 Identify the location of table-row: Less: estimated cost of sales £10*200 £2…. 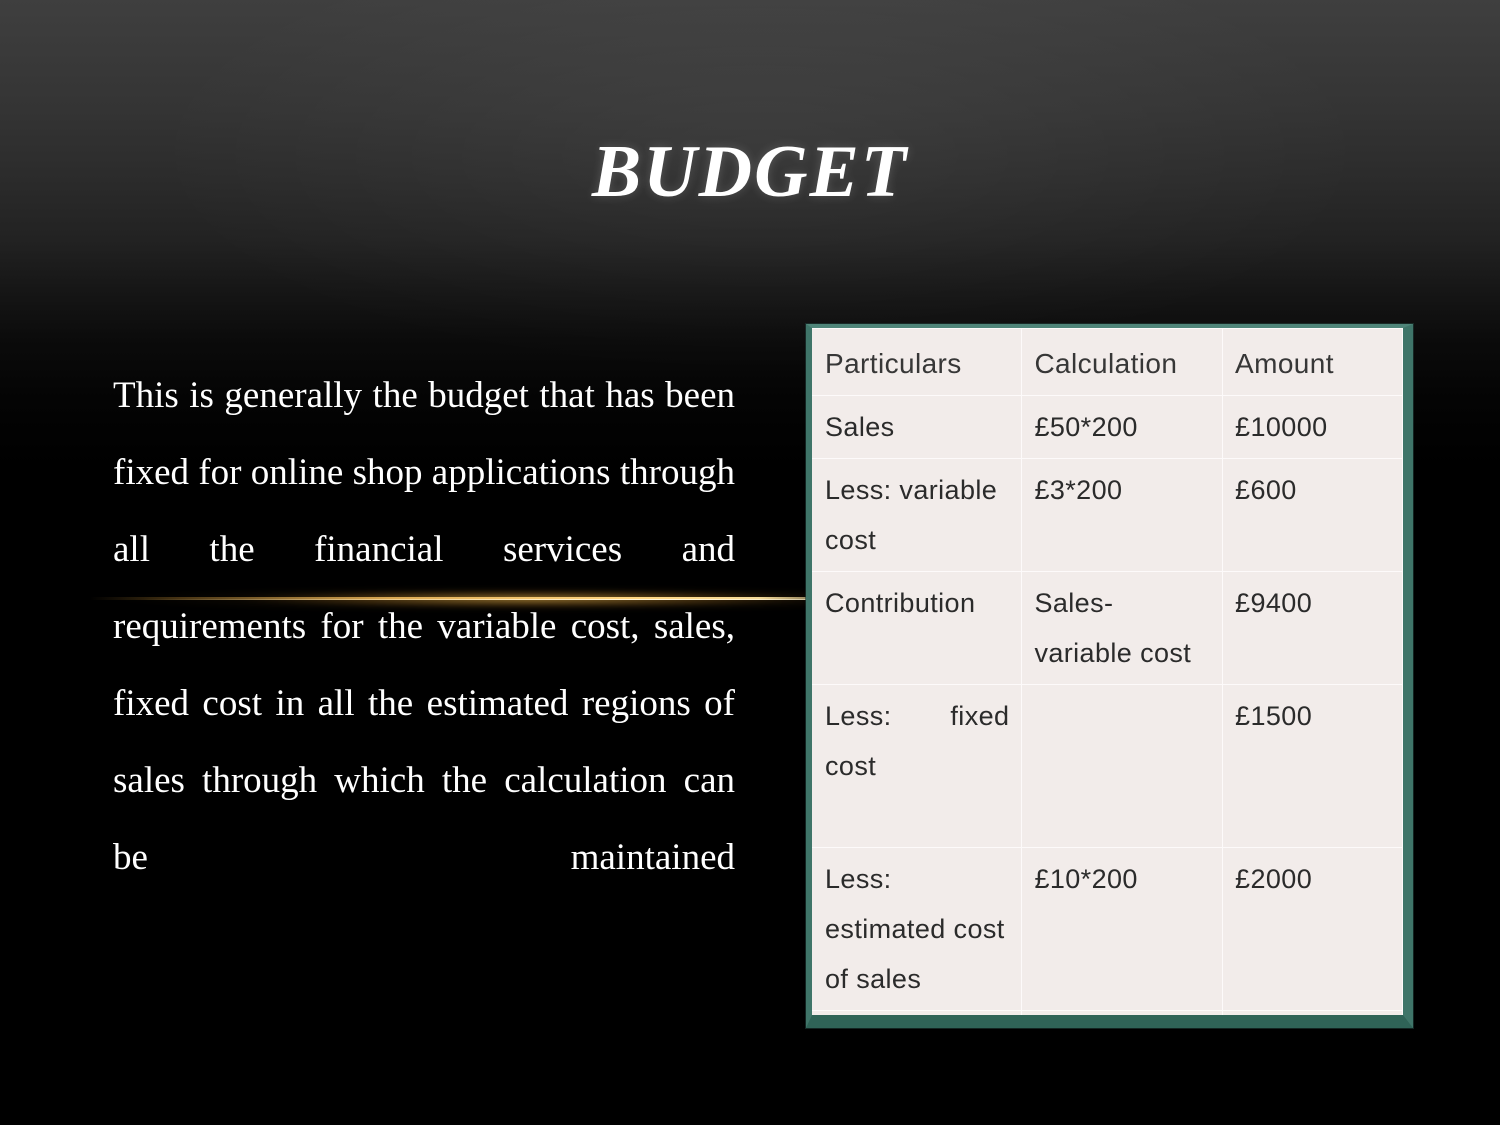
(1107, 929).